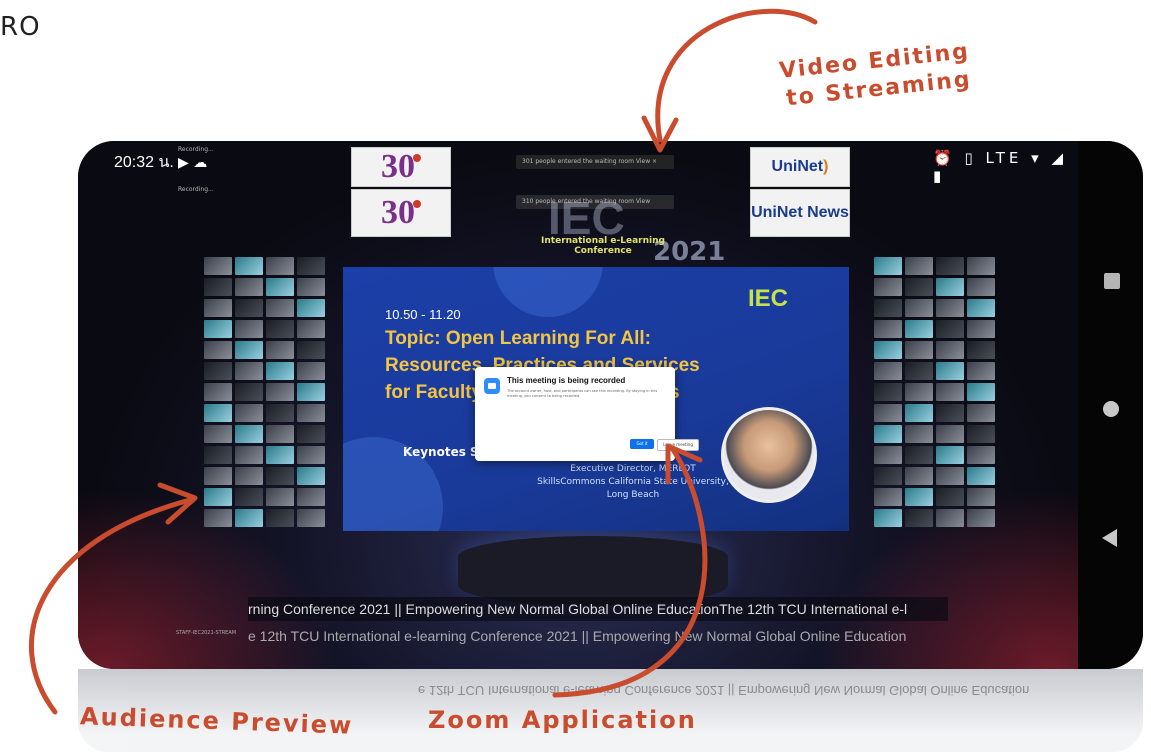  What do you see at coordinates (1111, 409) in the screenshot?
I see `home-icon` at bounding box center [1111, 409].